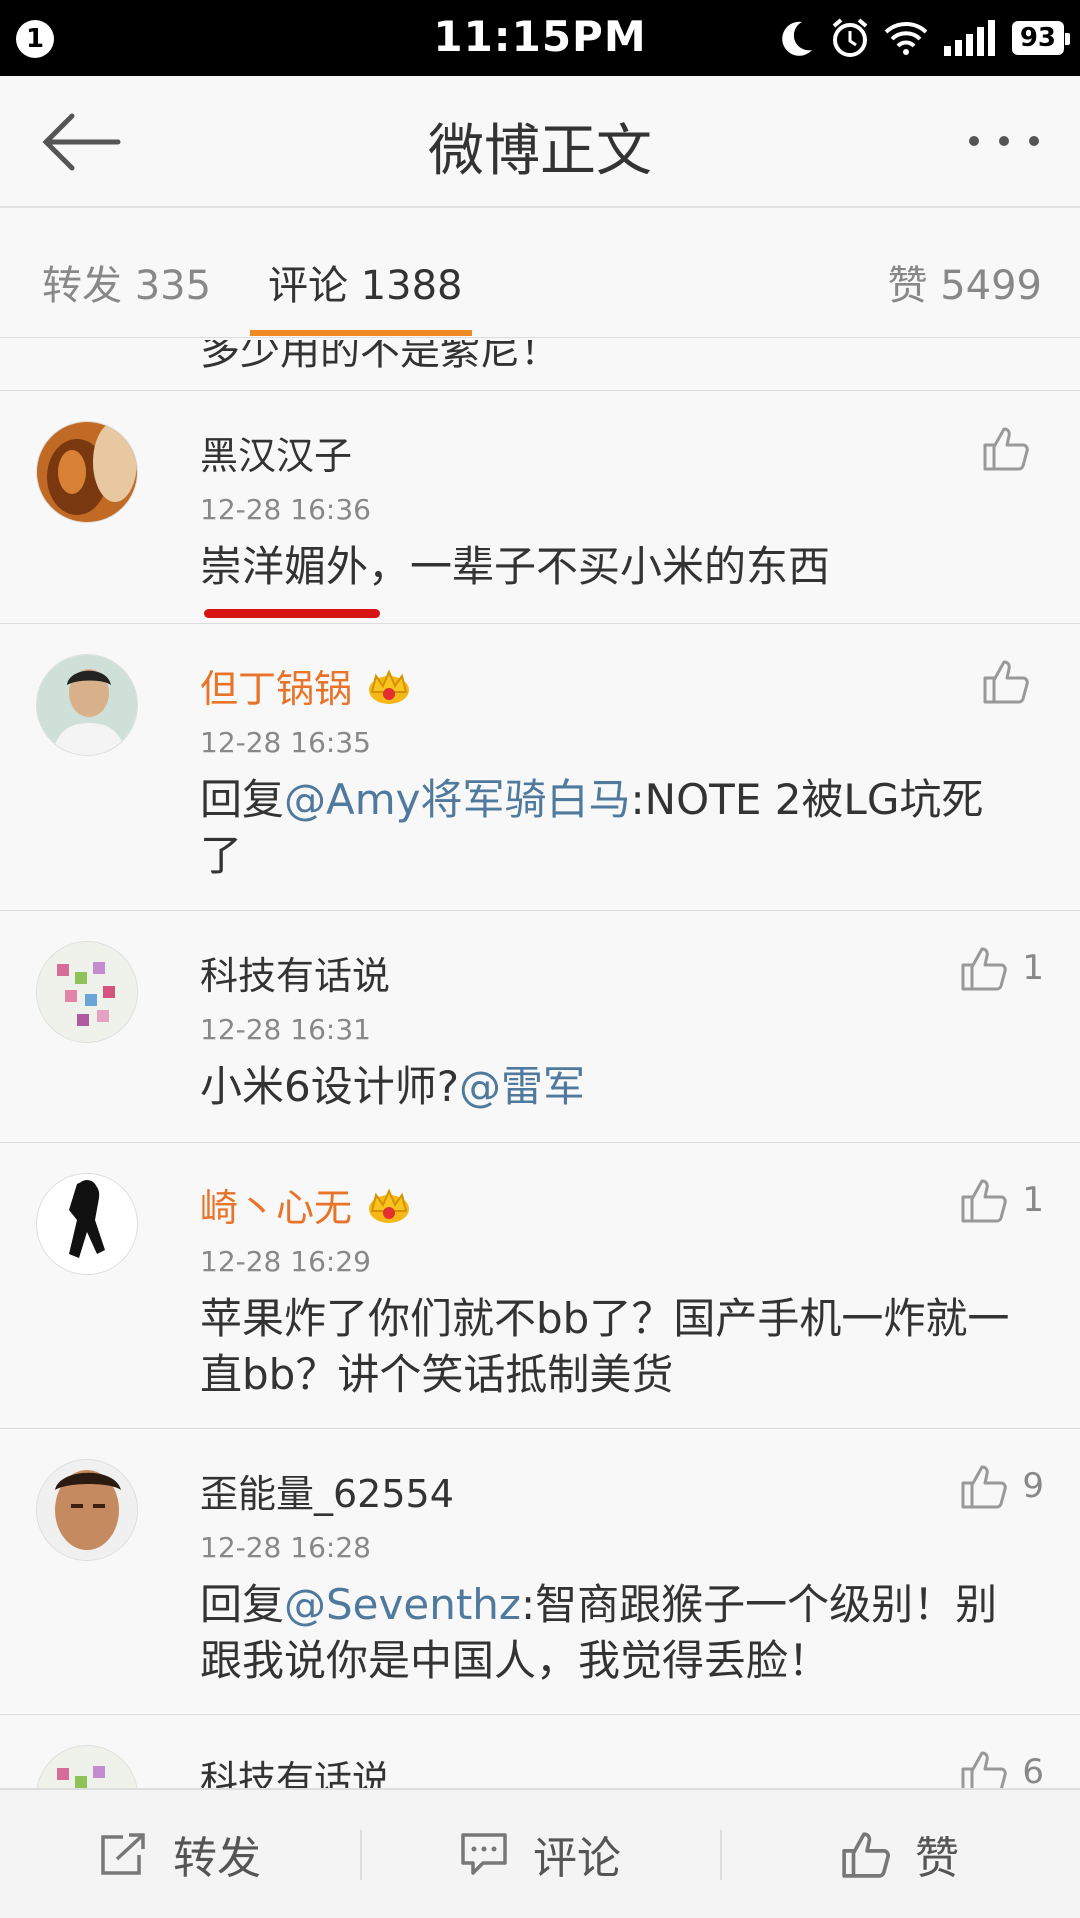  Describe the element at coordinates (285, 742) in the screenshot. I see `comment-time: 12-28 16:35` at that location.